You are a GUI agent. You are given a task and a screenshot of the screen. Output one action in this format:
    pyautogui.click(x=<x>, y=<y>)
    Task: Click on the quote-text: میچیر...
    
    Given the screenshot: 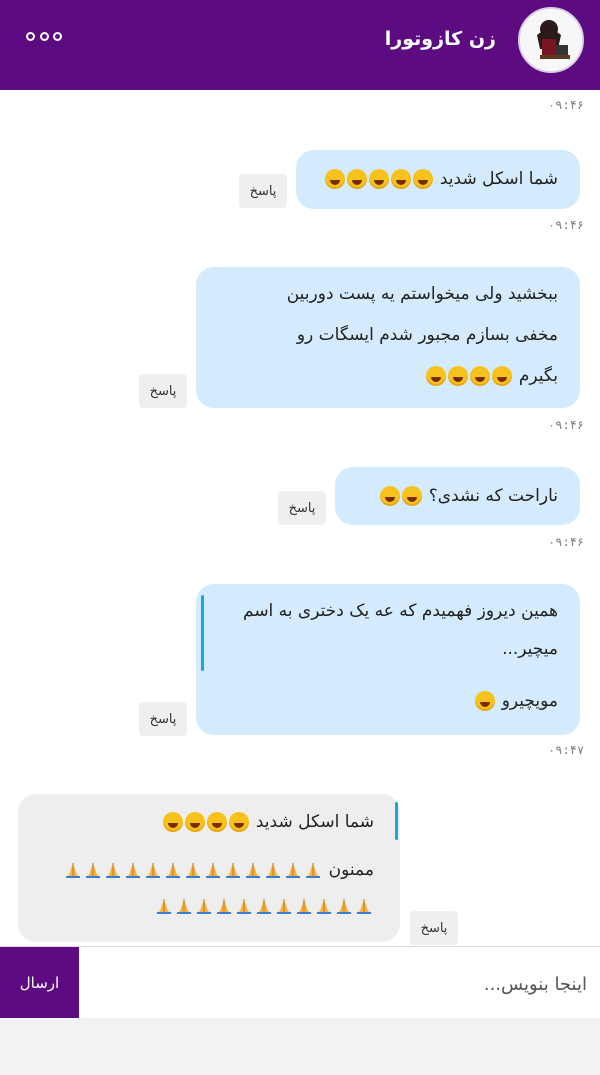 What is the action you would take?
    pyautogui.click(x=530, y=649)
    